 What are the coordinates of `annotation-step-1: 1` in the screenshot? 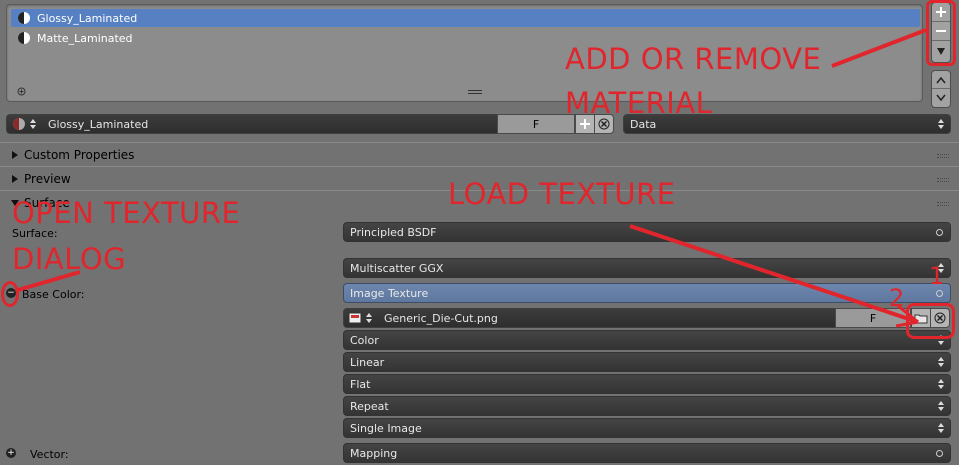 It's located at (937, 276).